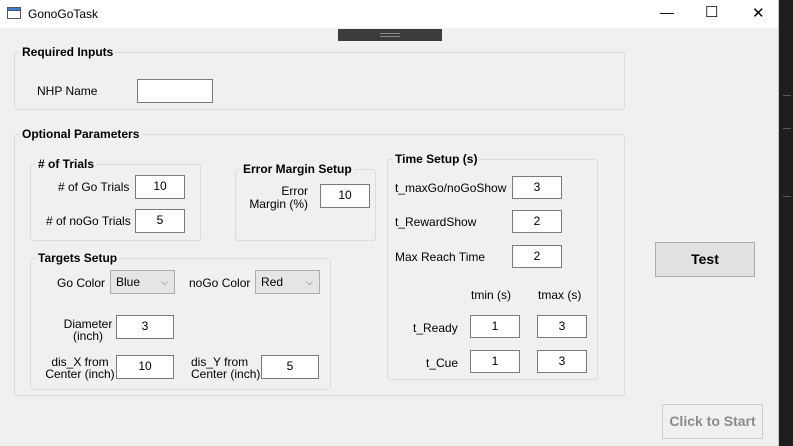 The image size is (793, 446). I want to click on background-strip, so click(787, 95).